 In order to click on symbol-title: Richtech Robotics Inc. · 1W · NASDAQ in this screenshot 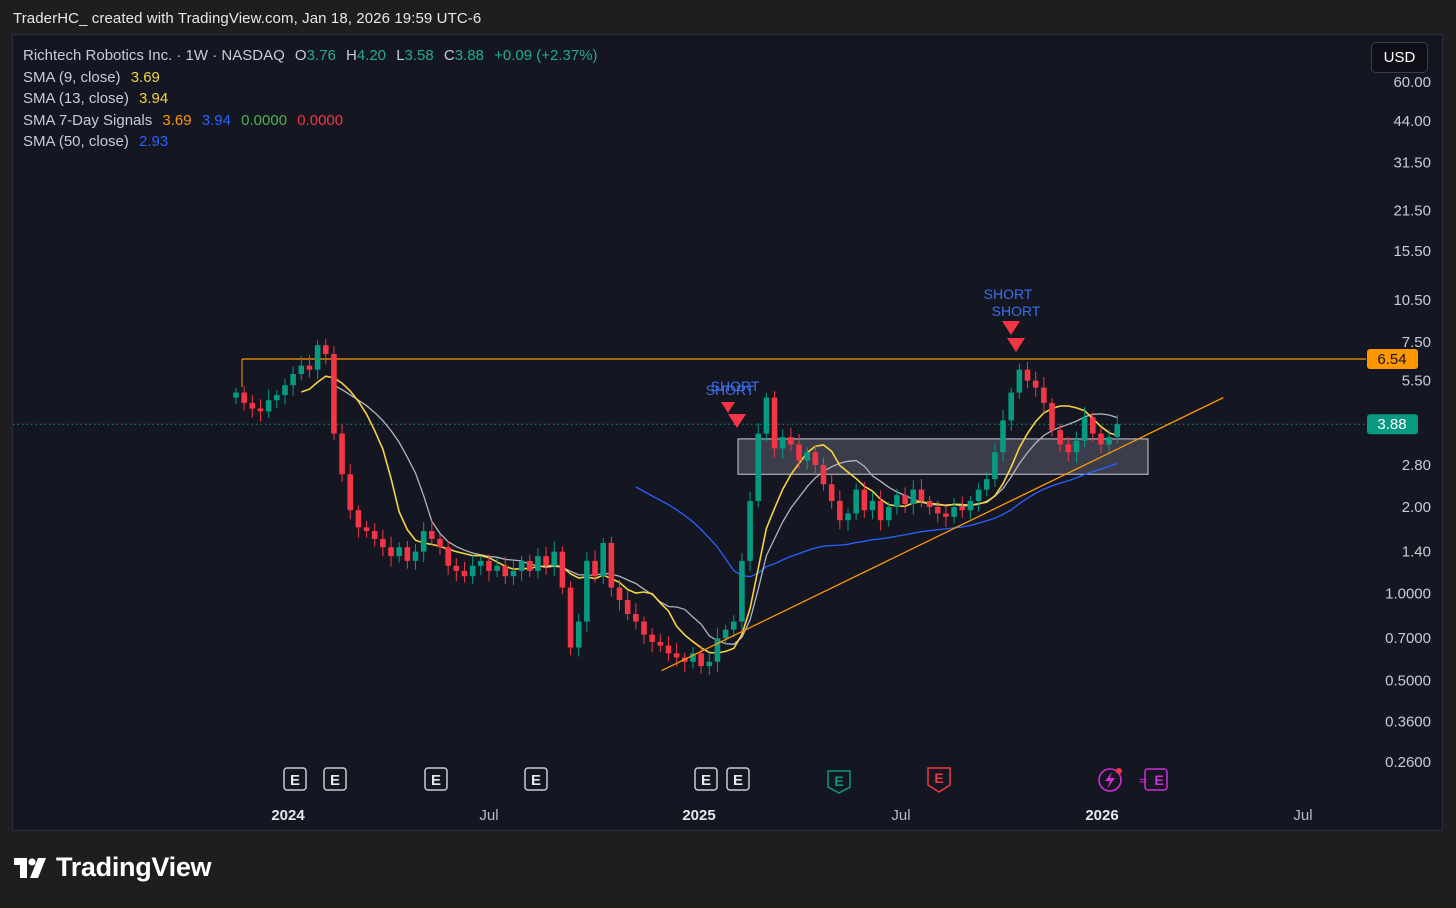, I will do `click(154, 55)`.